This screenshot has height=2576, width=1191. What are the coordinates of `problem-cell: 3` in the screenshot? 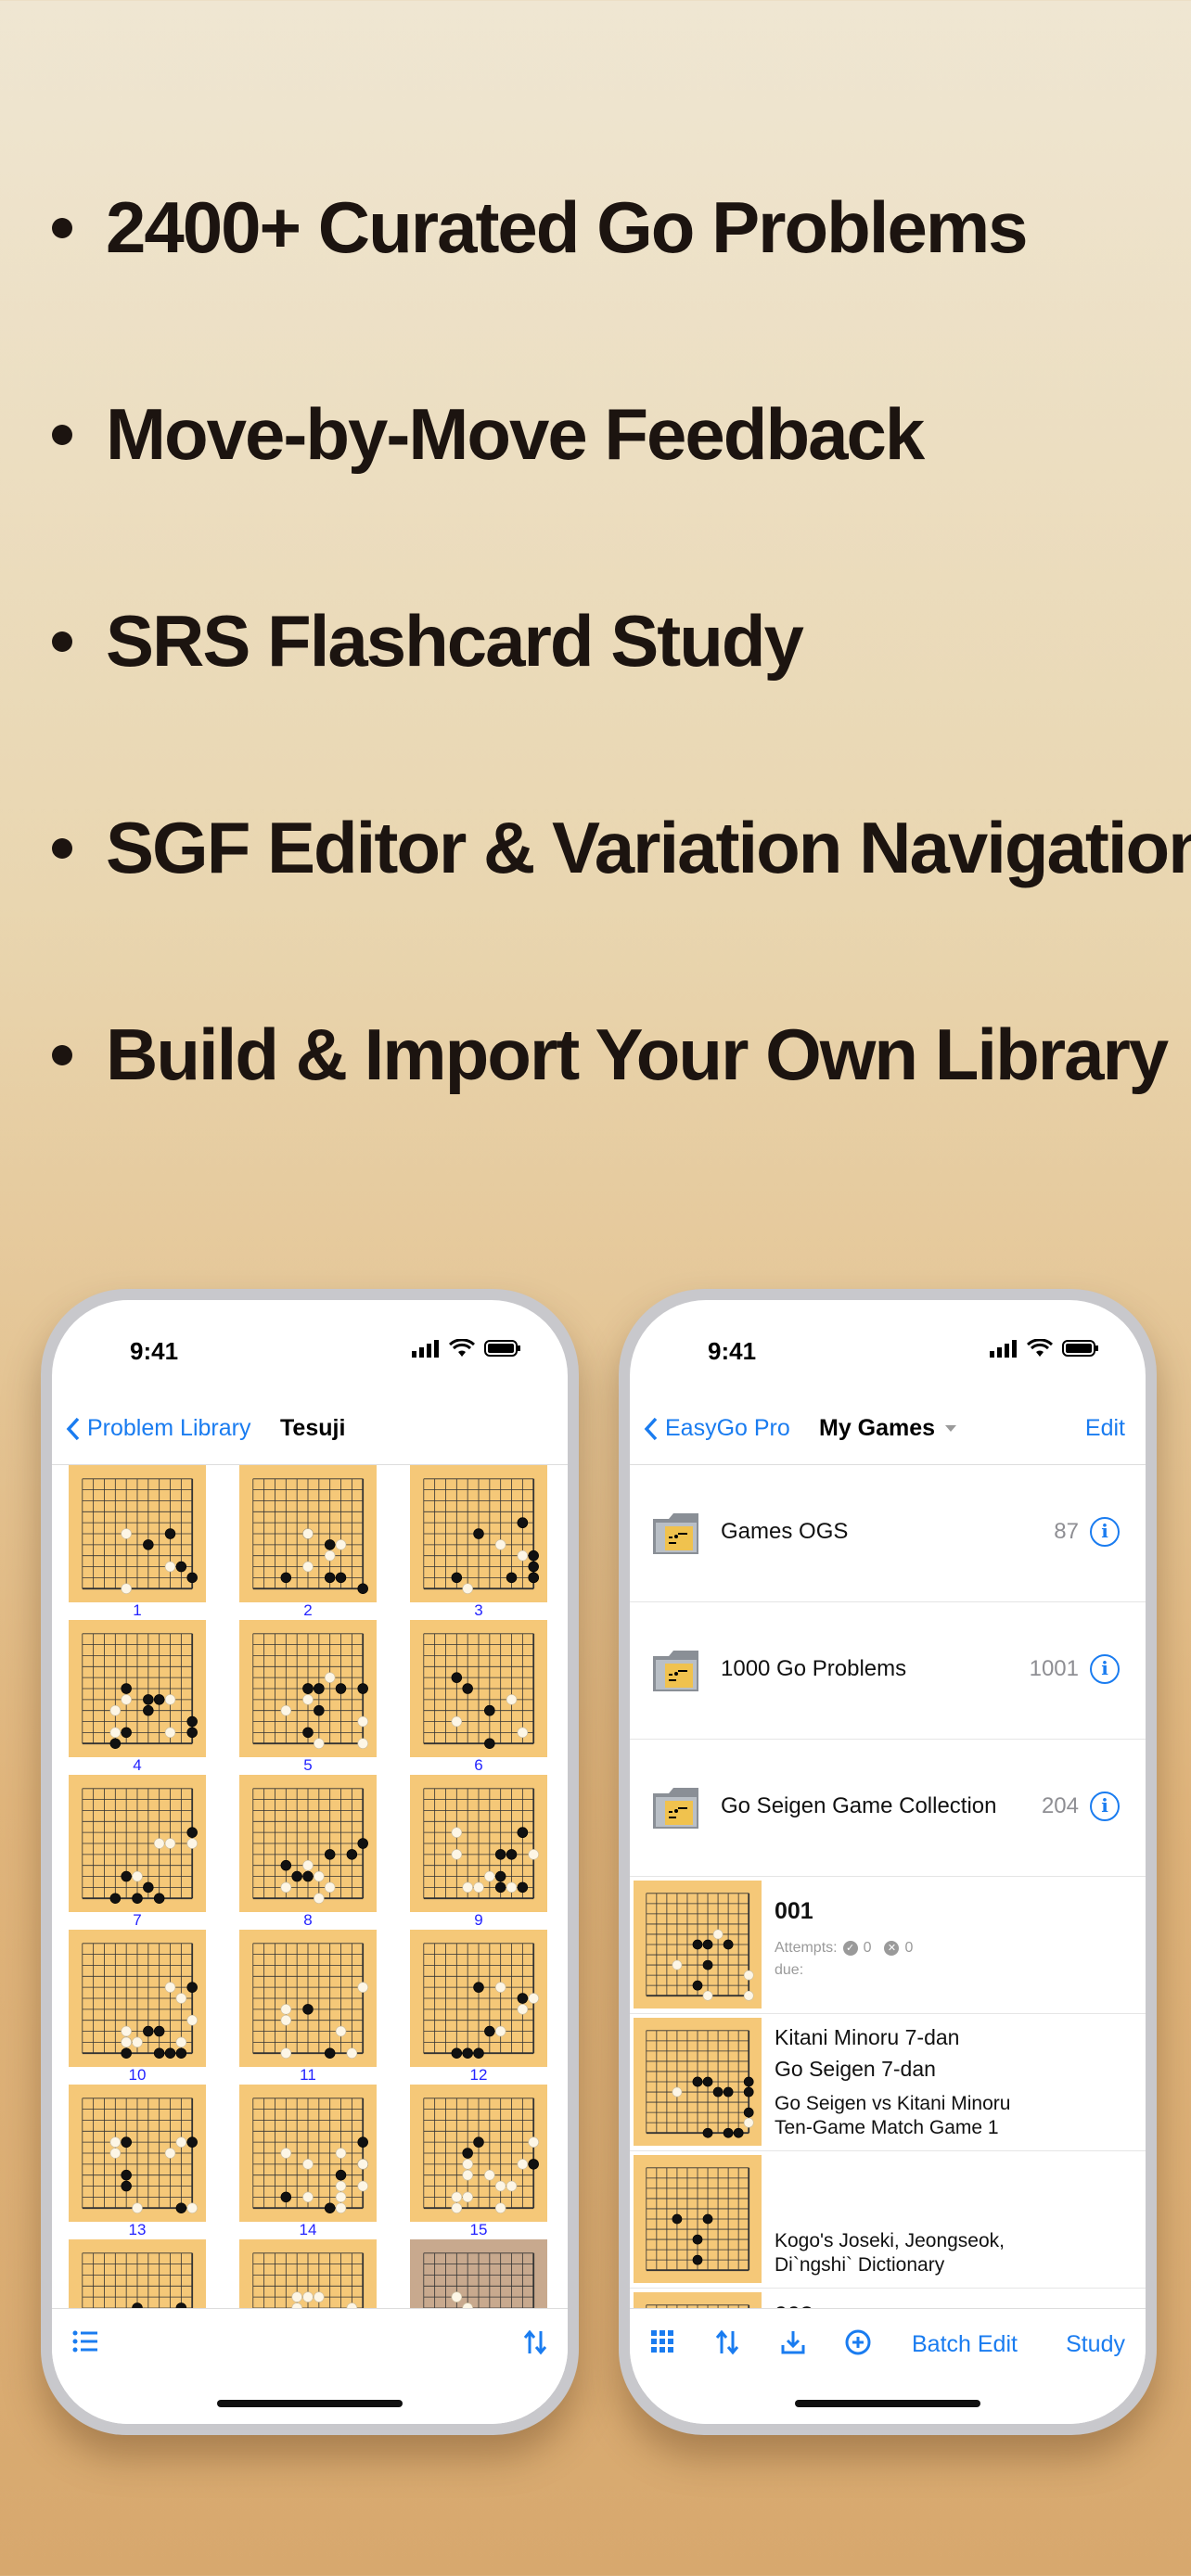 It's located at (478, 1543).